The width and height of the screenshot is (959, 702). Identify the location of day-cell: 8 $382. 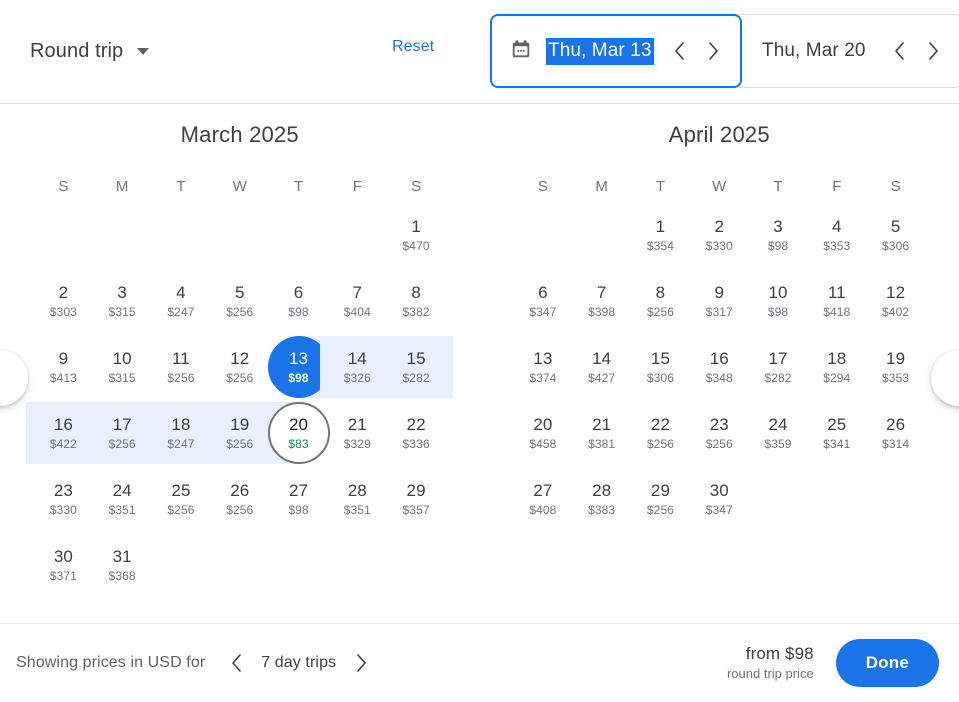
(416, 301).